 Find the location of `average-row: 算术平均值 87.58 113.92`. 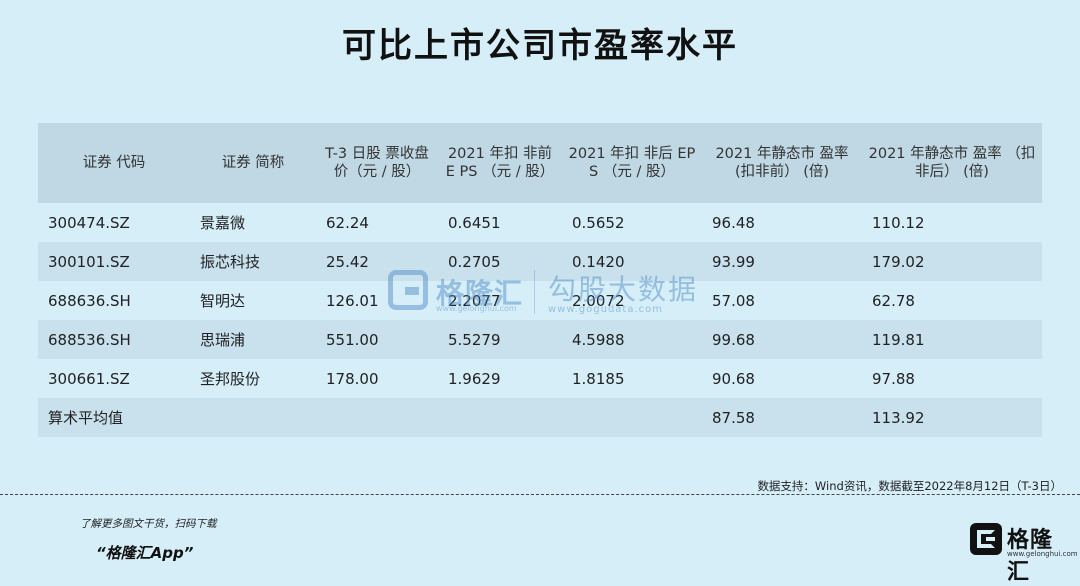

average-row: 算术平均值 87.58 113.92 is located at coordinates (540, 417).